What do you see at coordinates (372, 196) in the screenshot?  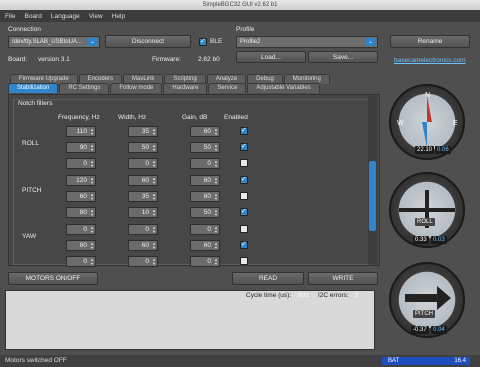 I see `scrollbar-thumb` at bounding box center [372, 196].